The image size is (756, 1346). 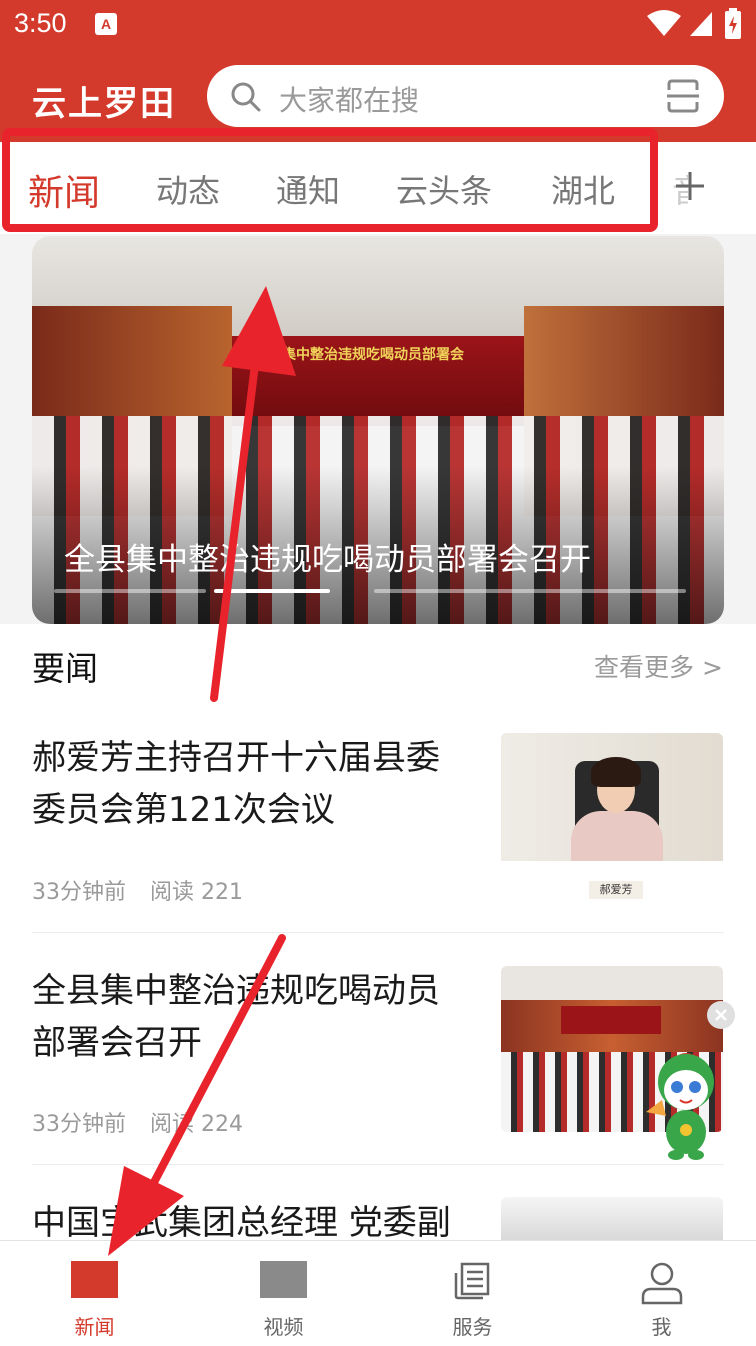 What do you see at coordinates (721, 1015) in the screenshot?
I see `close-icon` at bounding box center [721, 1015].